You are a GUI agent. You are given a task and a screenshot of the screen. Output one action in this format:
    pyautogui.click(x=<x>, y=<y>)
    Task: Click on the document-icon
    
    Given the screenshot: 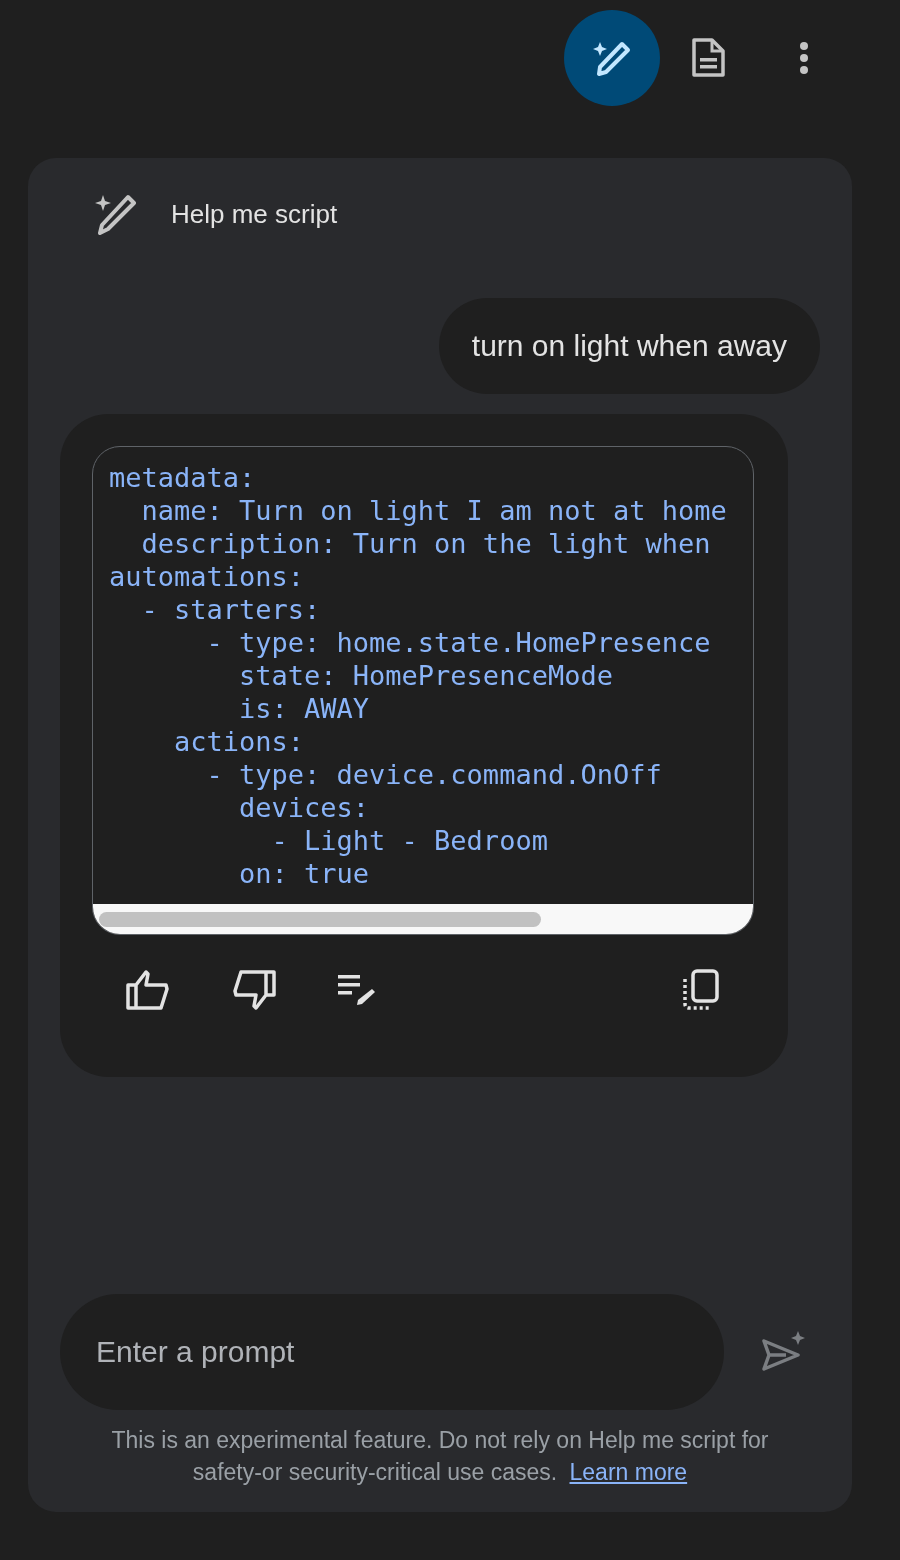 What is the action you would take?
    pyautogui.click(x=708, y=58)
    